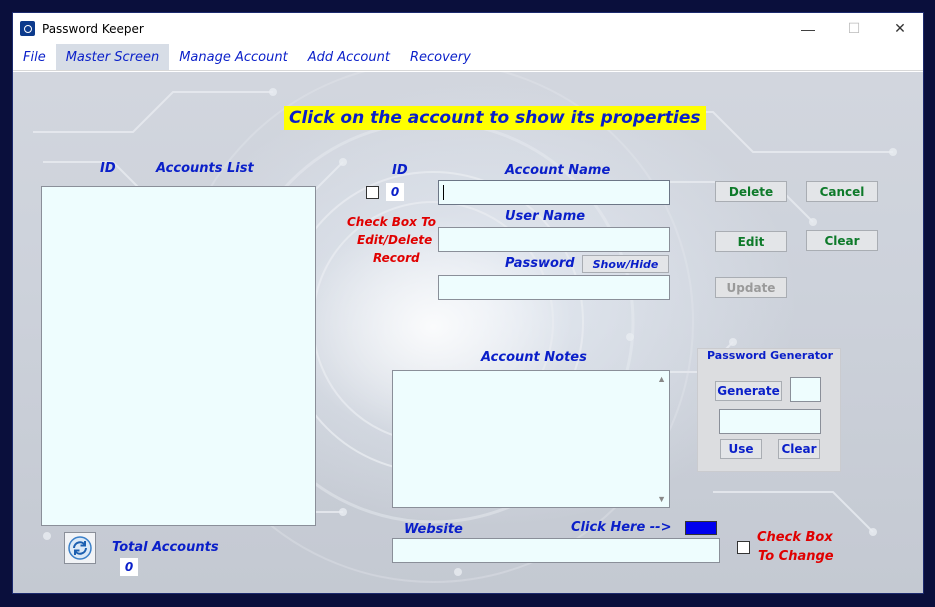  What do you see at coordinates (400, 170) in the screenshot?
I see `record-id-label: ID` at bounding box center [400, 170].